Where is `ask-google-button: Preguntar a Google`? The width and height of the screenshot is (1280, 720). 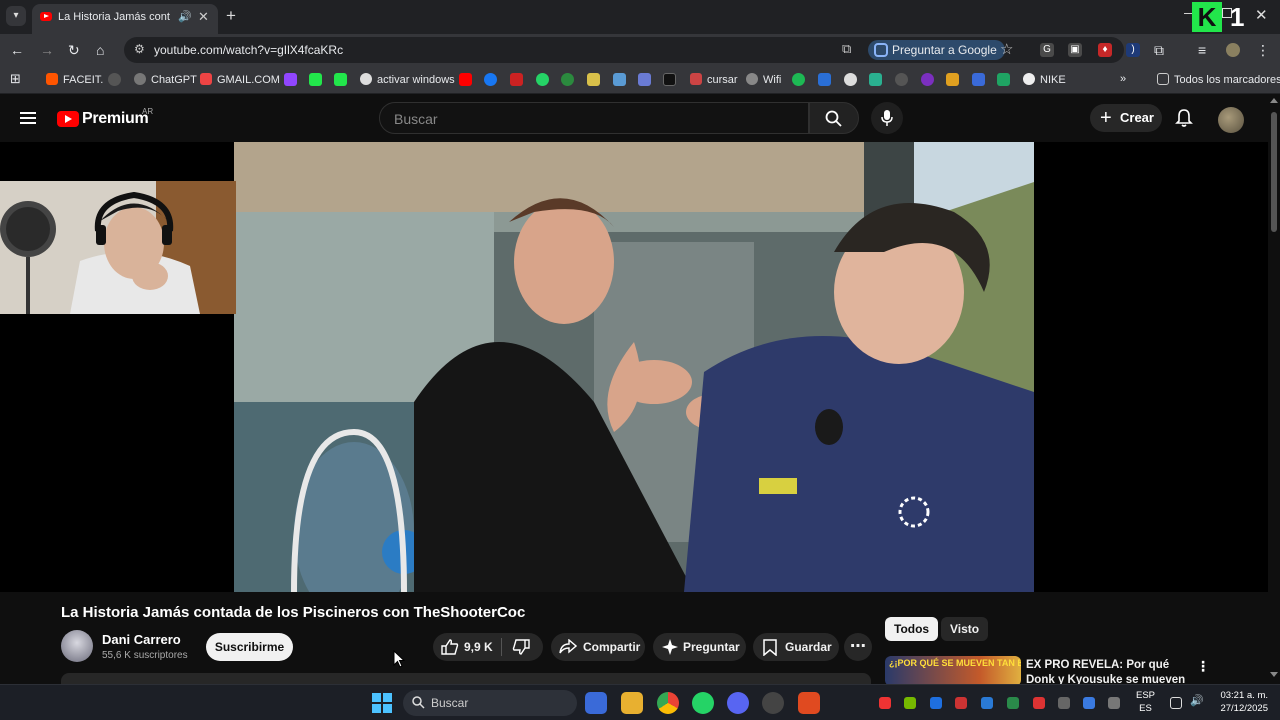 ask-google-button: Preguntar a Google is located at coordinates (936, 50).